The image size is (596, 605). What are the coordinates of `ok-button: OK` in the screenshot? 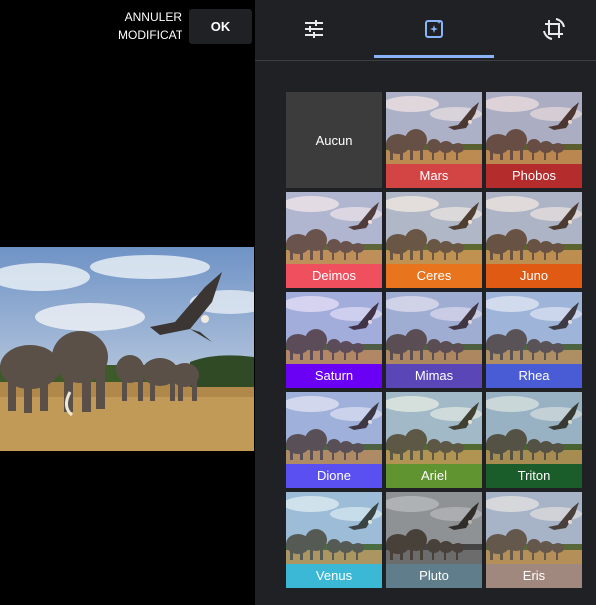 It's located at (220, 26).